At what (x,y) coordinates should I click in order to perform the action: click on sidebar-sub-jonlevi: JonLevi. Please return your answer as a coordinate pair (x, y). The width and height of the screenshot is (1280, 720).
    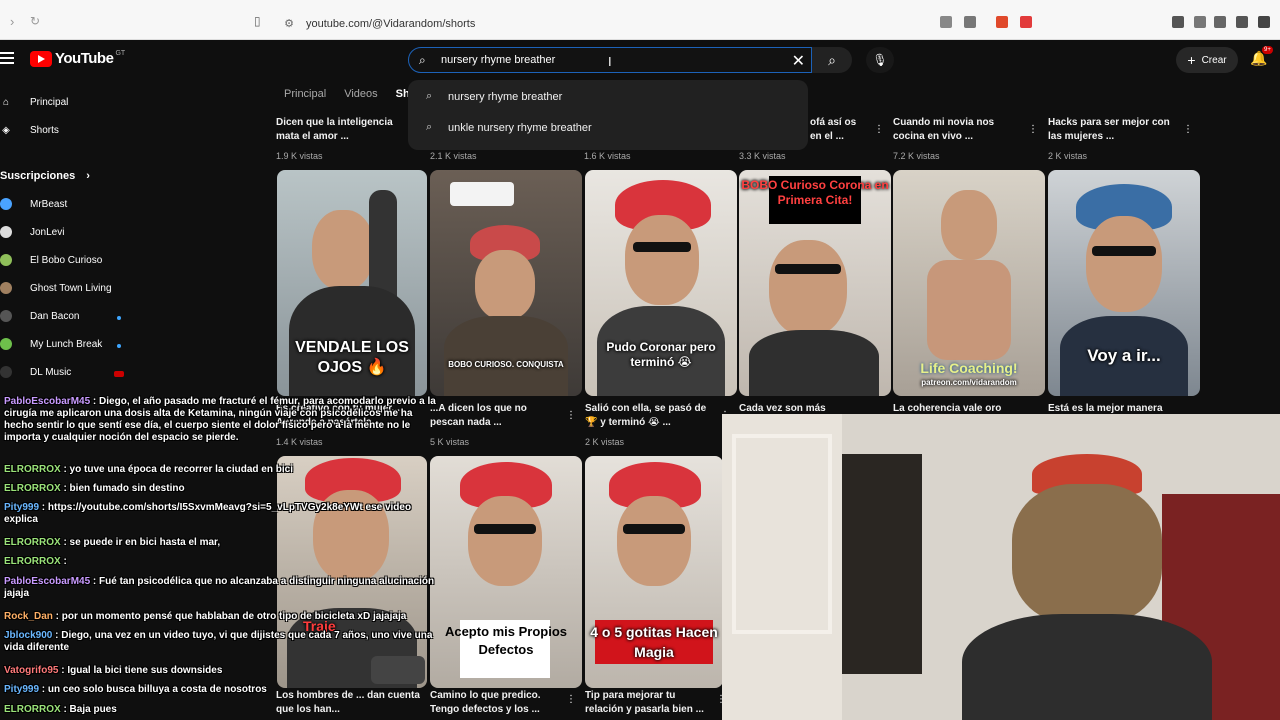
    Looking at the image, I should click on (32, 232).